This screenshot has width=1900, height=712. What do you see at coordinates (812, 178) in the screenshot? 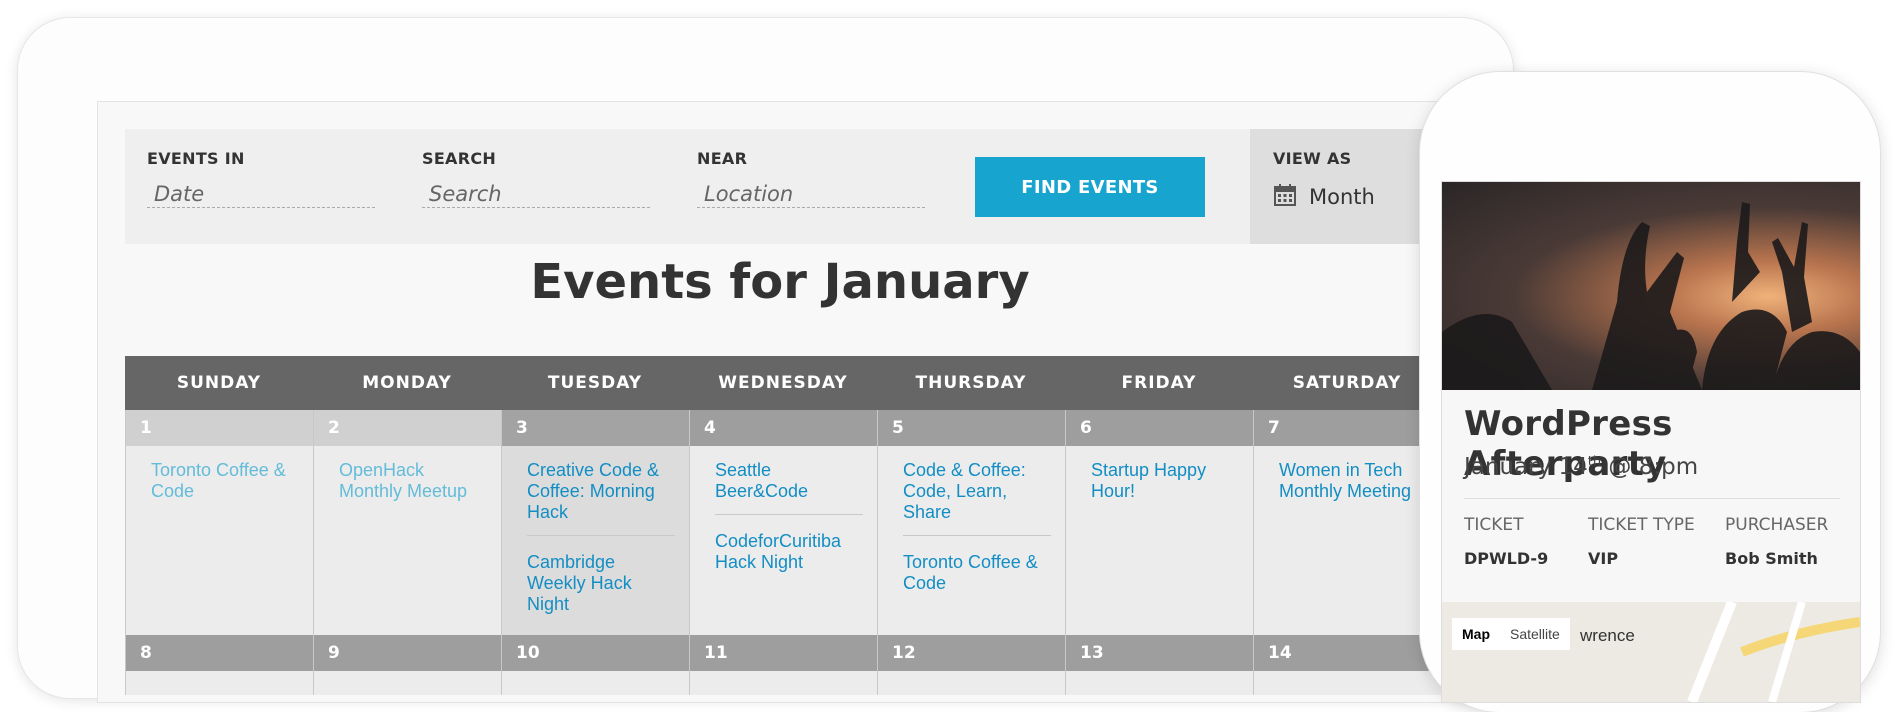
I see `near-group: NEAR` at bounding box center [812, 178].